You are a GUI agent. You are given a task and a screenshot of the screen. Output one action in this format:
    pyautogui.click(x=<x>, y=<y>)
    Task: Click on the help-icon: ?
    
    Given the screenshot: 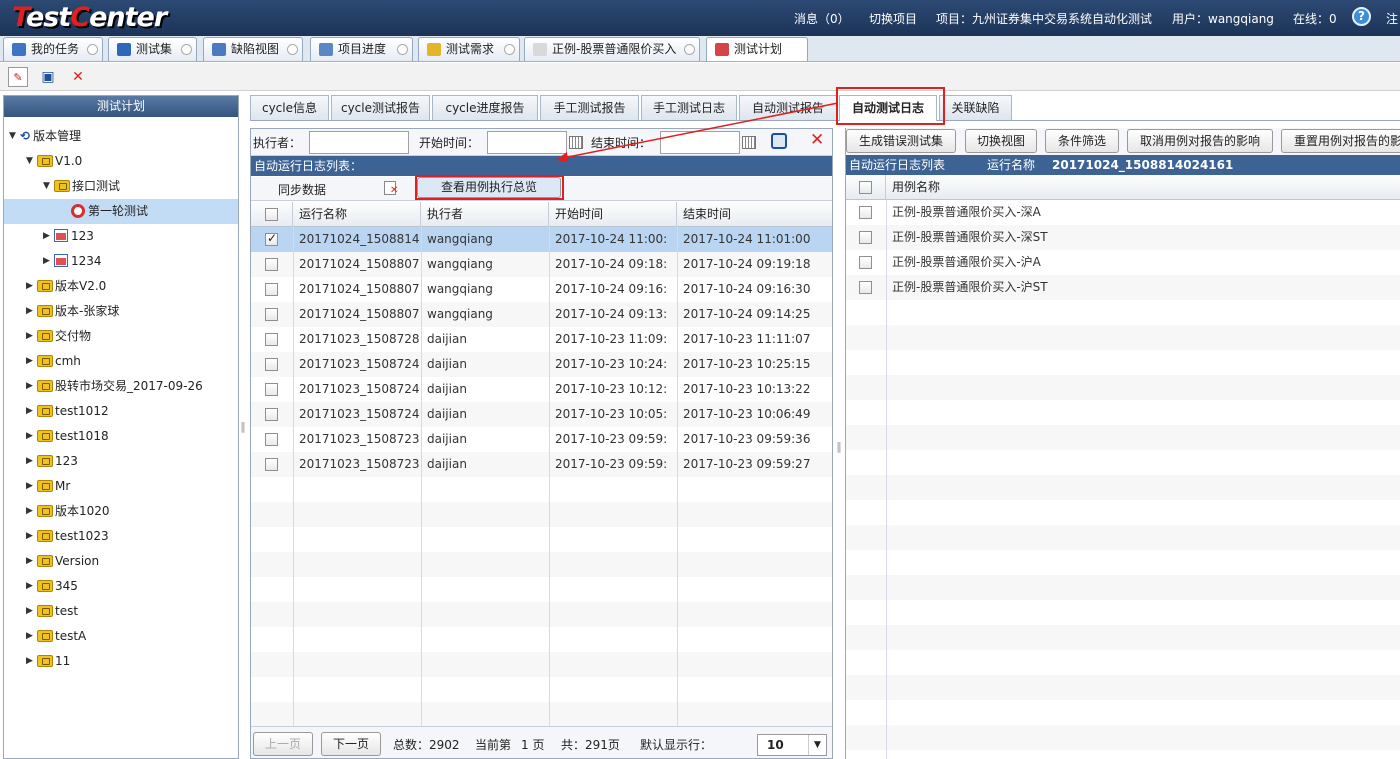 What is the action you would take?
    pyautogui.click(x=1361, y=16)
    